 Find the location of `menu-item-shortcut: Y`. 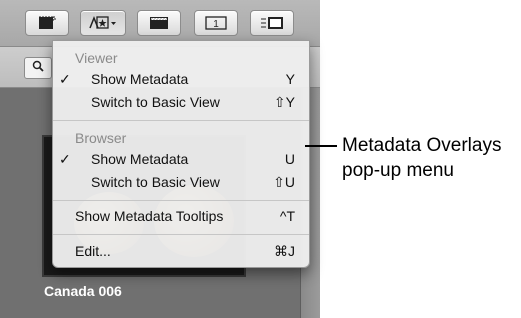

menu-item-shortcut: Y is located at coordinates (290, 79).